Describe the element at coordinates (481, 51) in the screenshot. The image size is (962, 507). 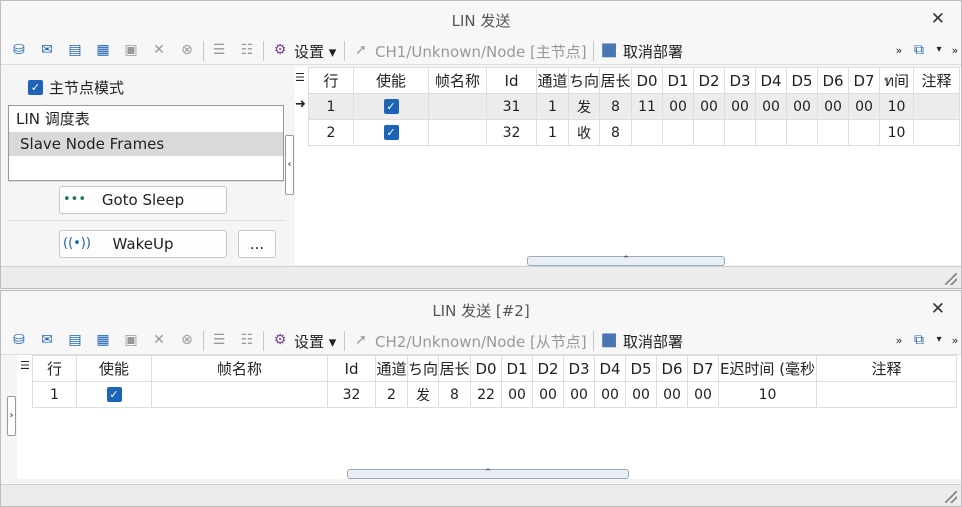
I see `node-selector: CH1/Unknown/Node [主节点]` at that location.